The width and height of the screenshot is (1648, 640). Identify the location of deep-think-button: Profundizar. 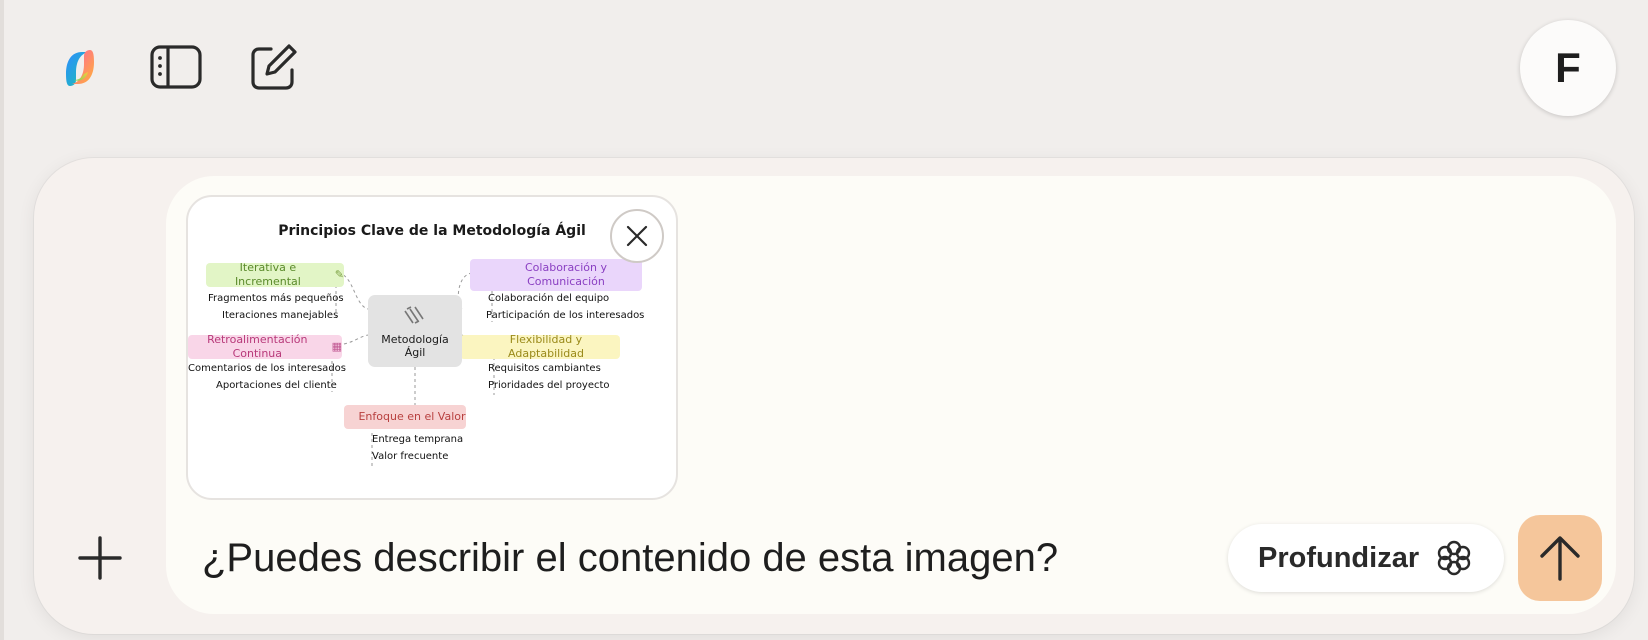
(1366, 558).